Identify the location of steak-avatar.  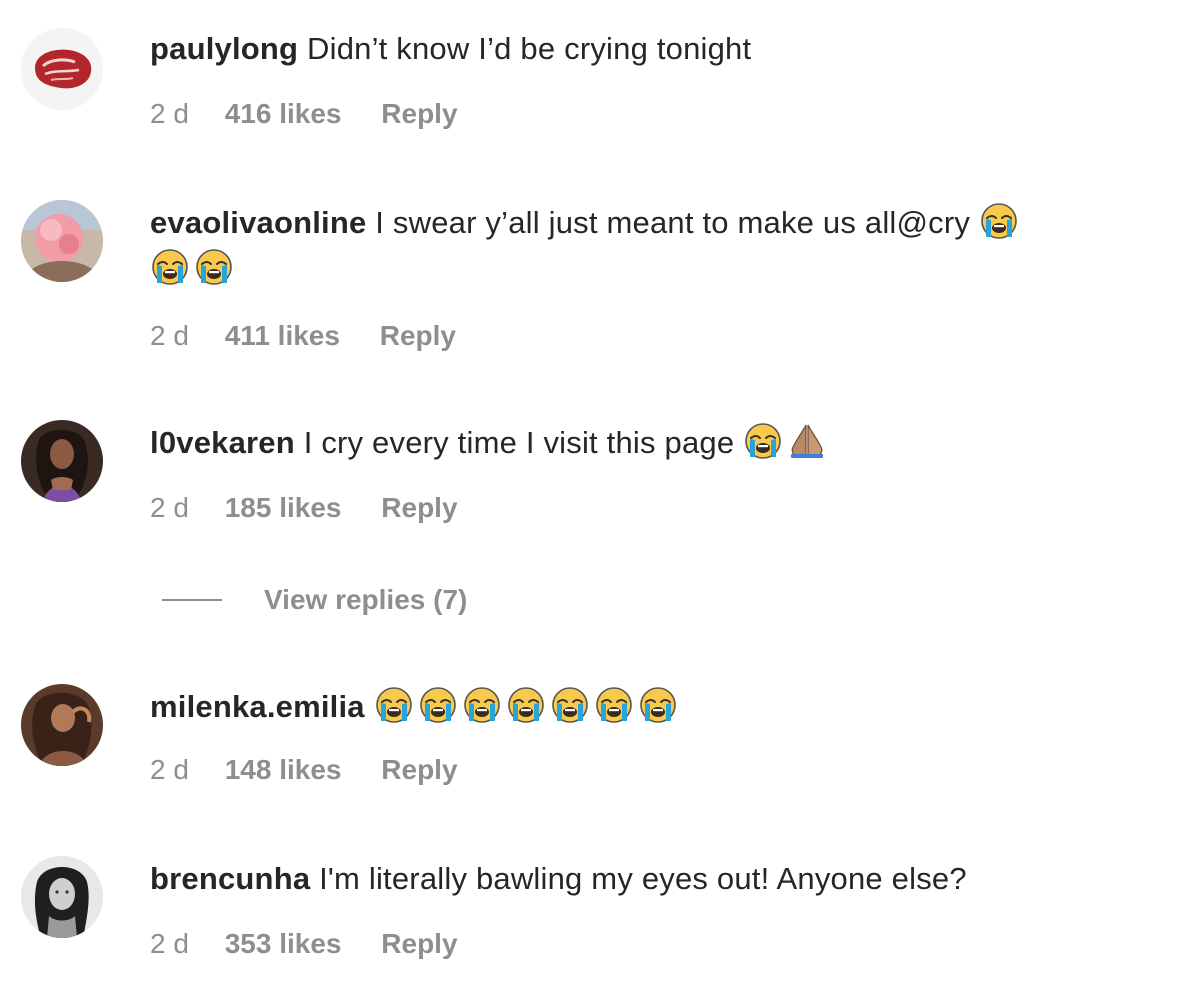
(62, 69).